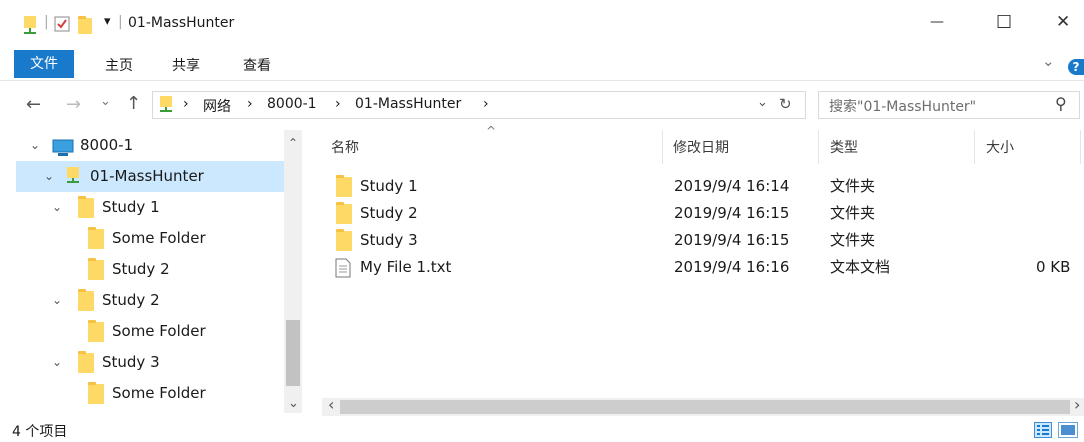  What do you see at coordinates (1068, 432) in the screenshot?
I see `large-icons-view-icon` at bounding box center [1068, 432].